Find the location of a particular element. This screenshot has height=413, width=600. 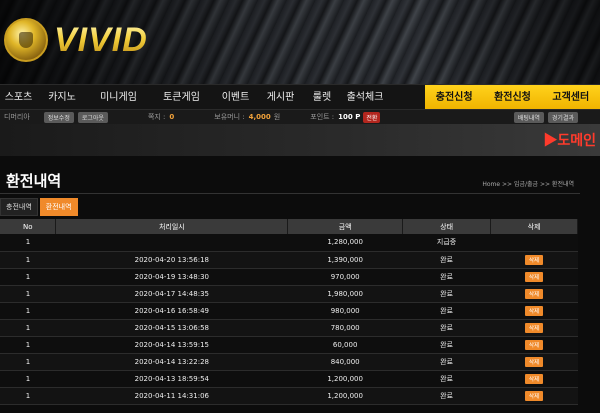

table-row: 1 2020-04-20 13:56:18 1,390,000 완료 삭제 is located at coordinates (289, 260).